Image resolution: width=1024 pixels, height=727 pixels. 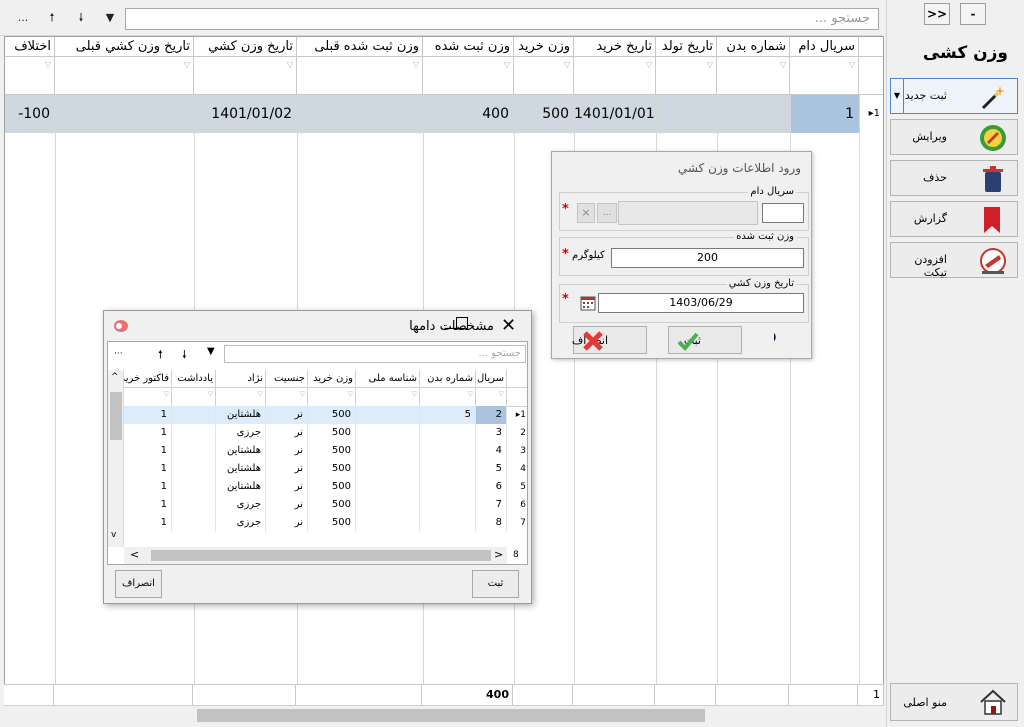 What do you see at coordinates (124, 114) in the screenshot?
I see `cell-prev-weigh-date` at bounding box center [124, 114].